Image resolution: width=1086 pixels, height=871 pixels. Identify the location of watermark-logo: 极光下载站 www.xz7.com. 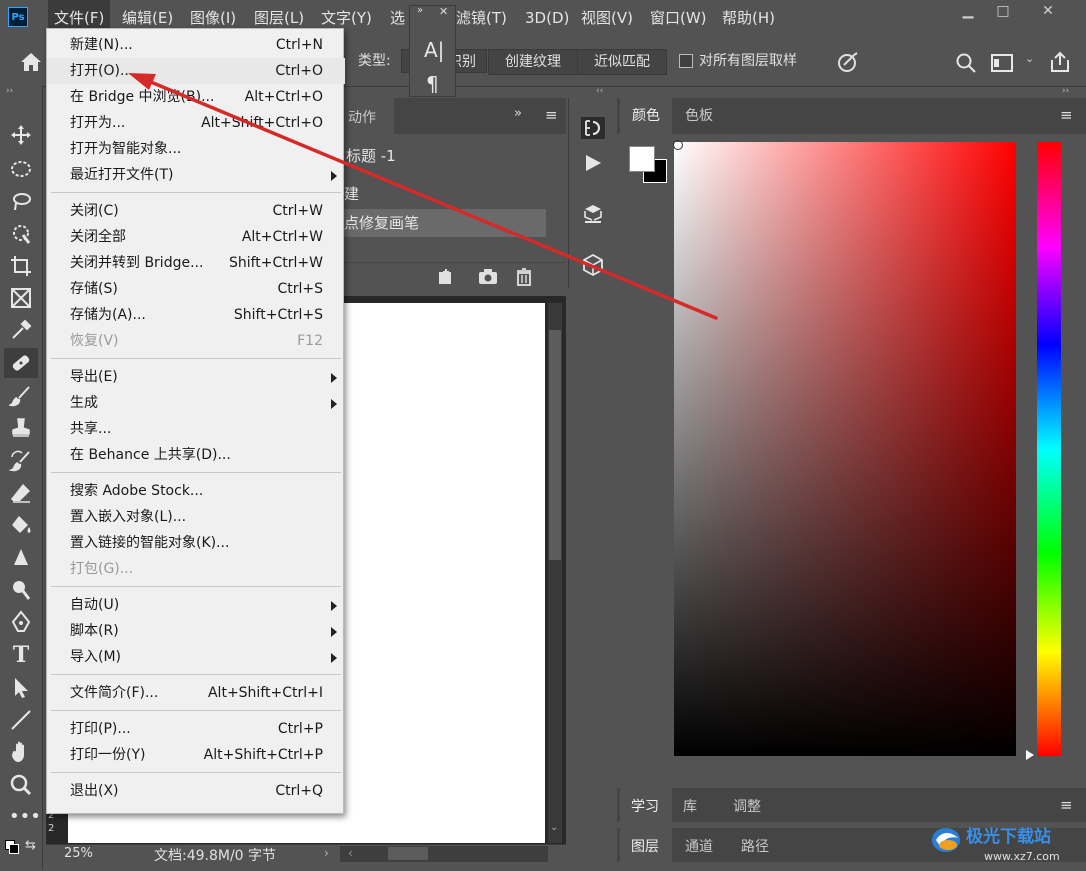
(996, 844).